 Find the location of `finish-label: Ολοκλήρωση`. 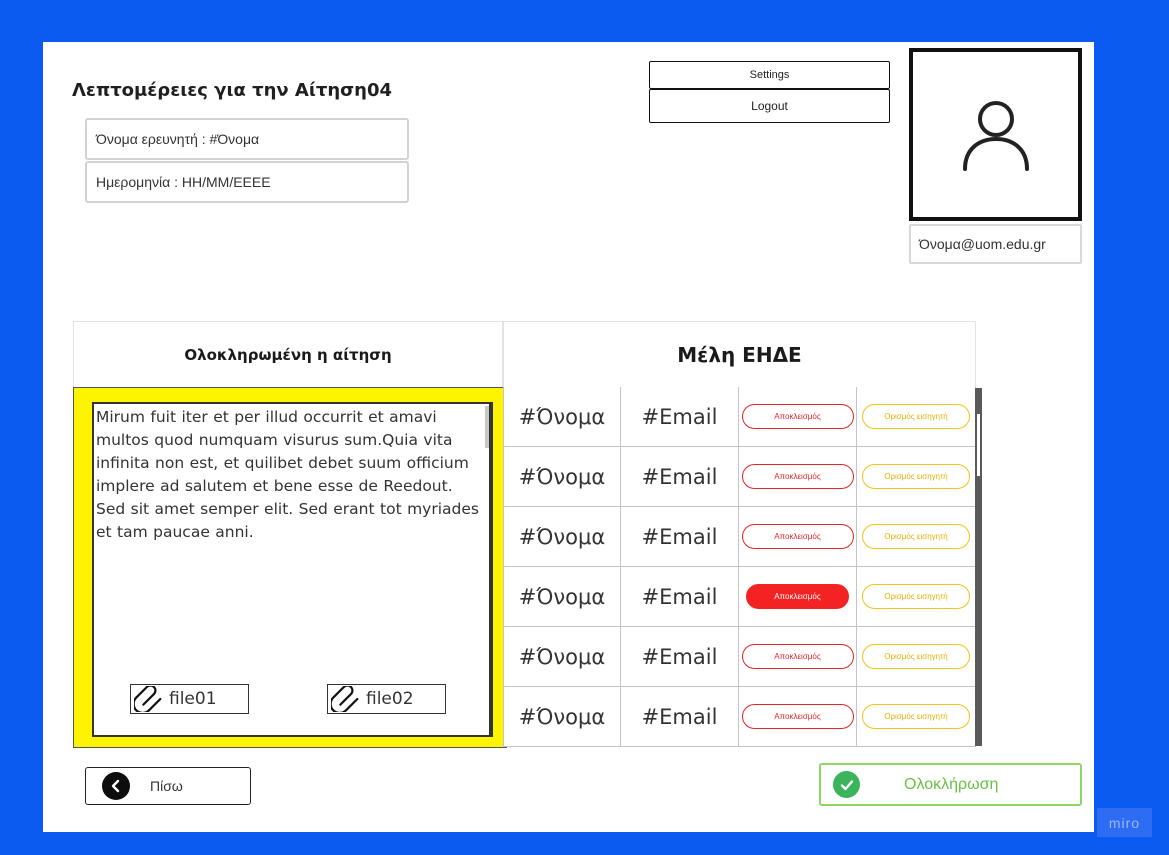

finish-label: Ολοκλήρωση is located at coordinates (951, 784).